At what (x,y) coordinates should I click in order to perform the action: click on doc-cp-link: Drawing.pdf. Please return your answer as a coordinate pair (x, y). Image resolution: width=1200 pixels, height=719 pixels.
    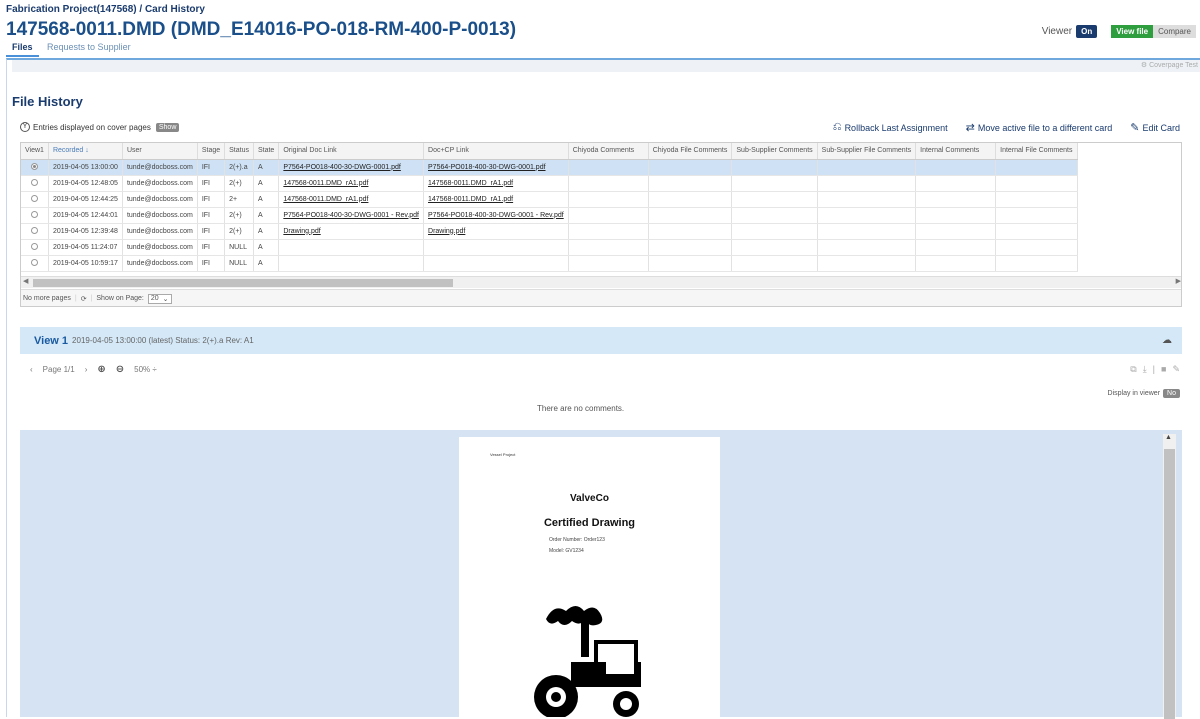
    Looking at the image, I should click on (446, 231).